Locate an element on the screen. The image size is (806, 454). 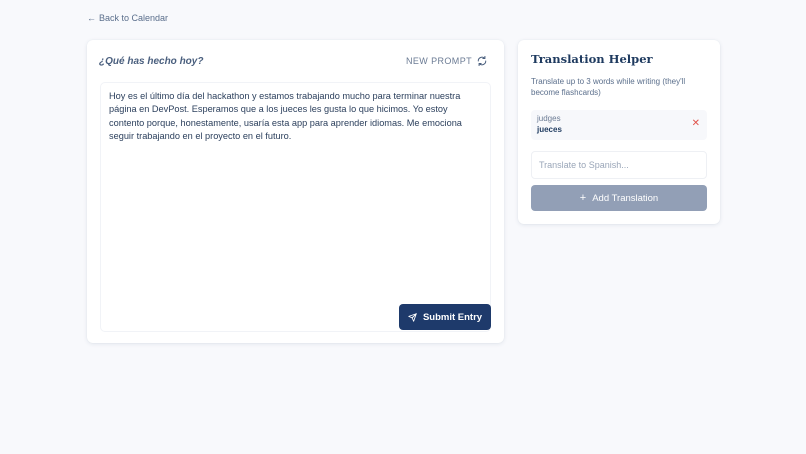
submit-label: Submit Entry is located at coordinates (452, 317).